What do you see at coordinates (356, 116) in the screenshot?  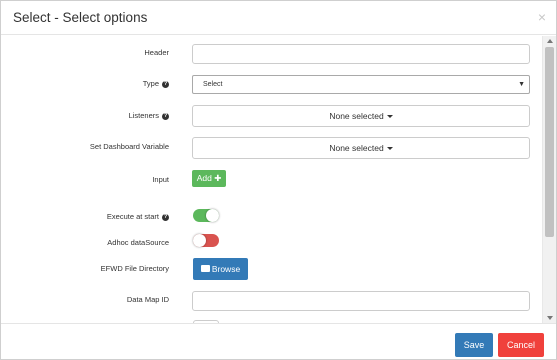 I see `listeners-value: None selected` at bounding box center [356, 116].